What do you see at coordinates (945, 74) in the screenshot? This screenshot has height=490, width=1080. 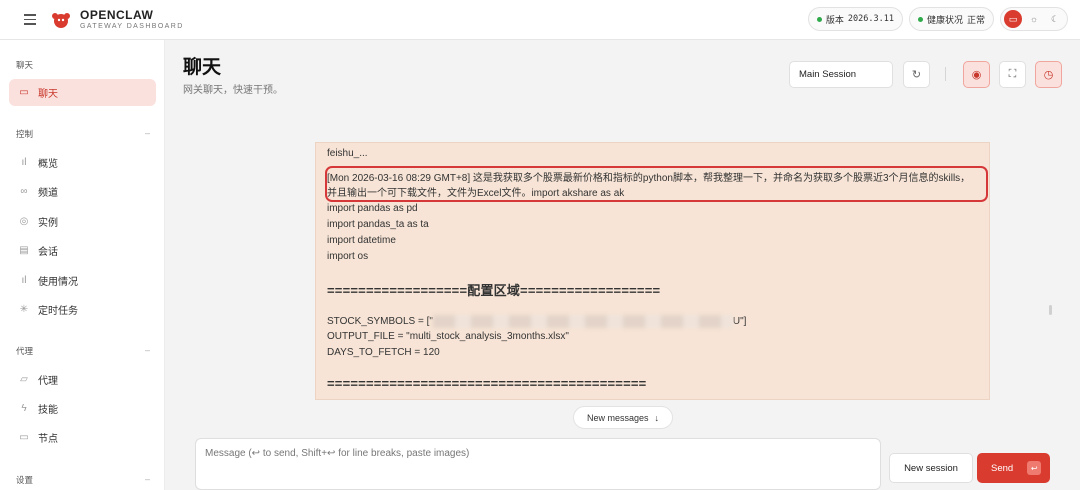 I see `toolbar-divider` at bounding box center [945, 74].